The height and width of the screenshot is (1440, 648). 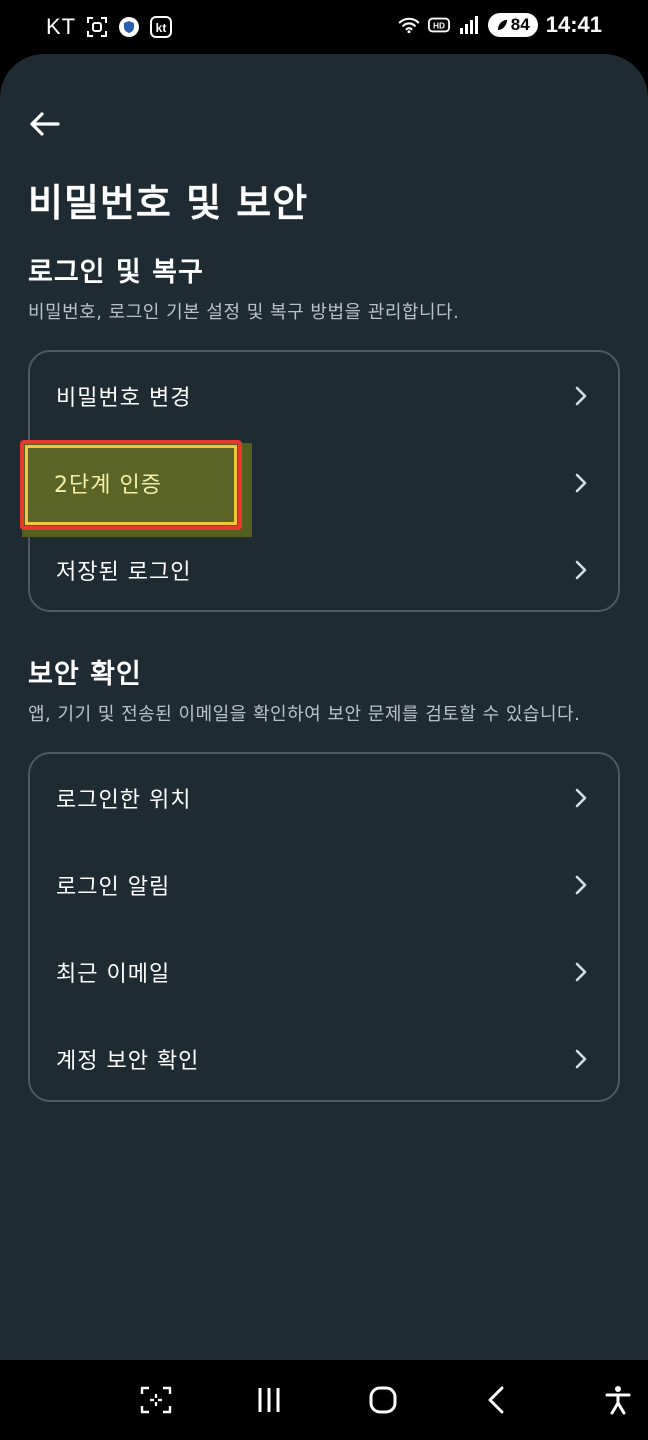 I want to click on back-nav-icon, so click(x=496, y=1400).